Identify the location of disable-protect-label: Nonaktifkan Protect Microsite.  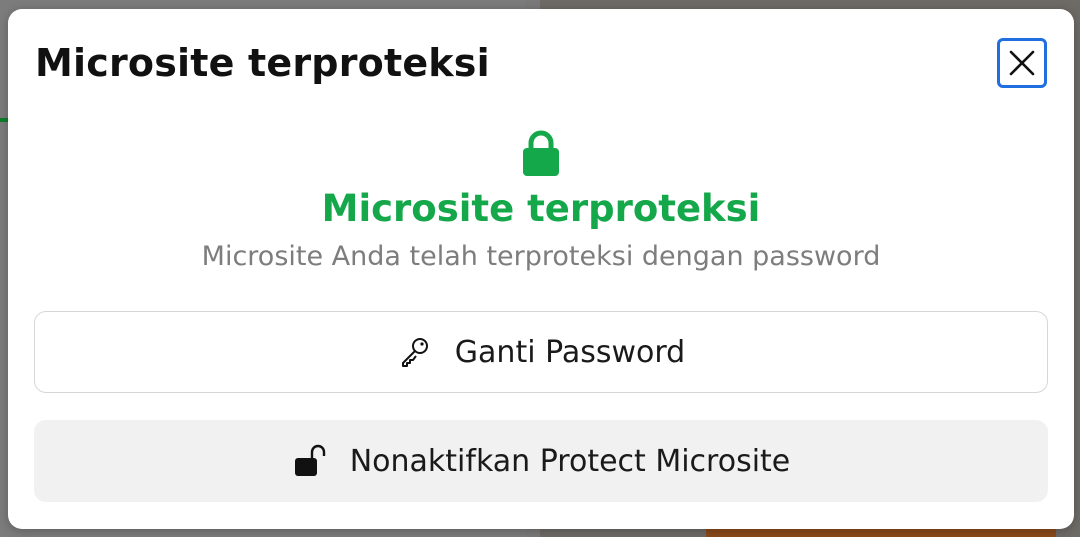
(570, 461).